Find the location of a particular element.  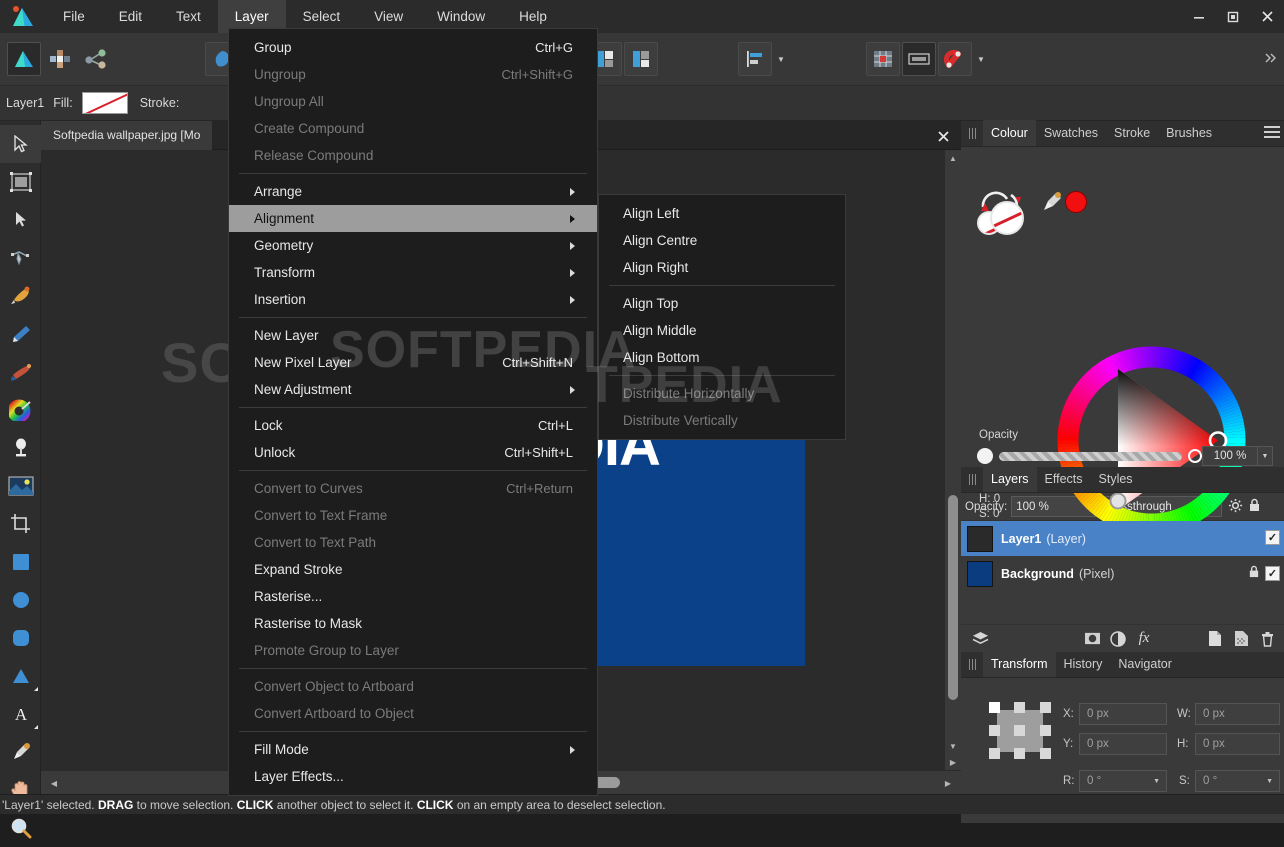

menu-file: File is located at coordinates (74, 16).